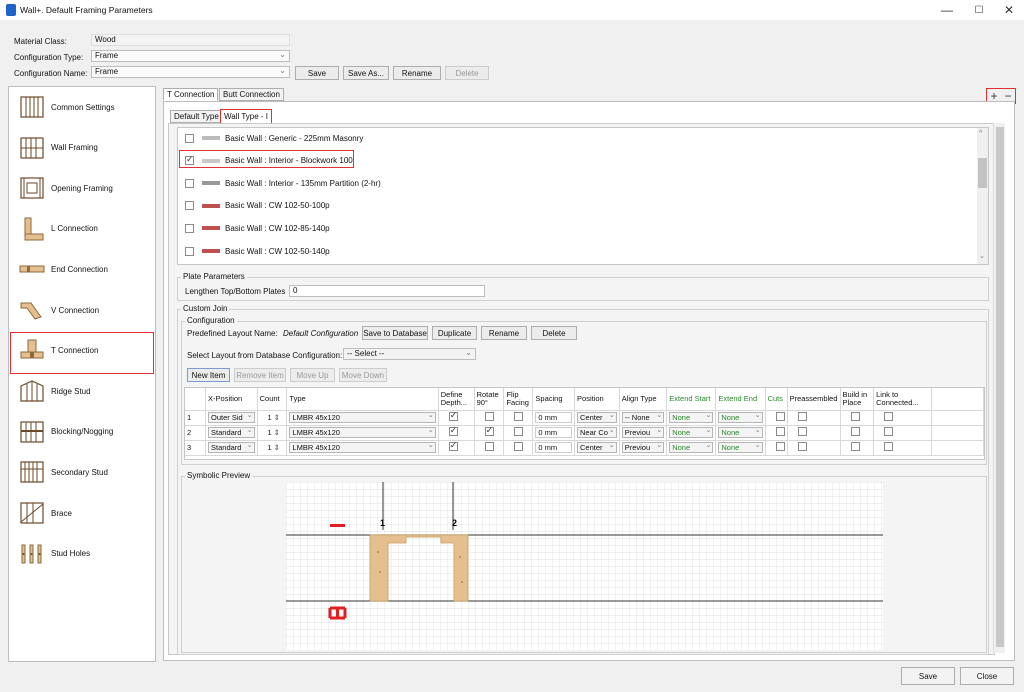 The height and width of the screenshot is (692, 1024). Describe the element at coordinates (1000, 387) in the screenshot. I see `main-scrollbar-thumb` at that location.